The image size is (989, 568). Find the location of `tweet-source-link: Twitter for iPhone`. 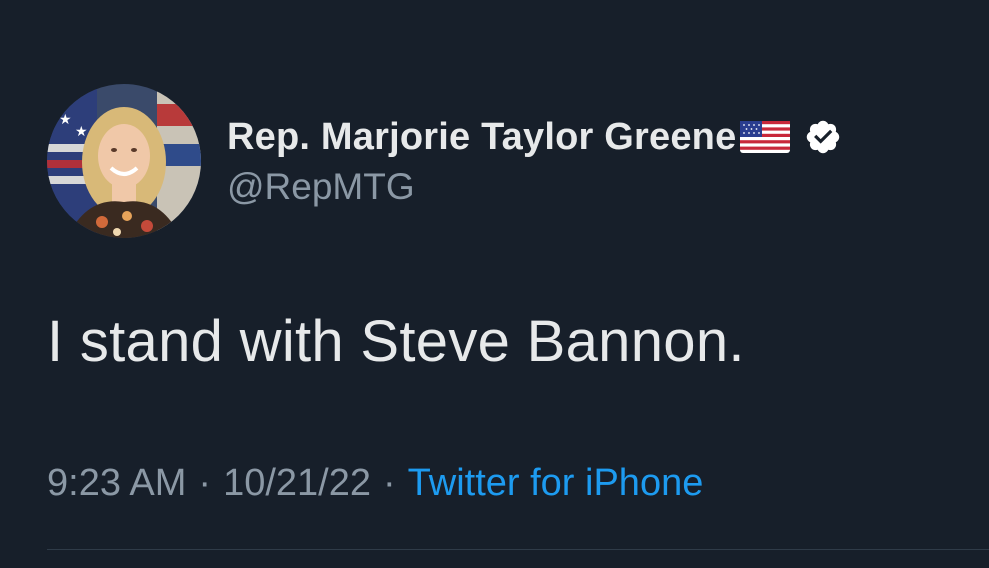

tweet-source-link: Twitter for iPhone is located at coordinates (556, 483).